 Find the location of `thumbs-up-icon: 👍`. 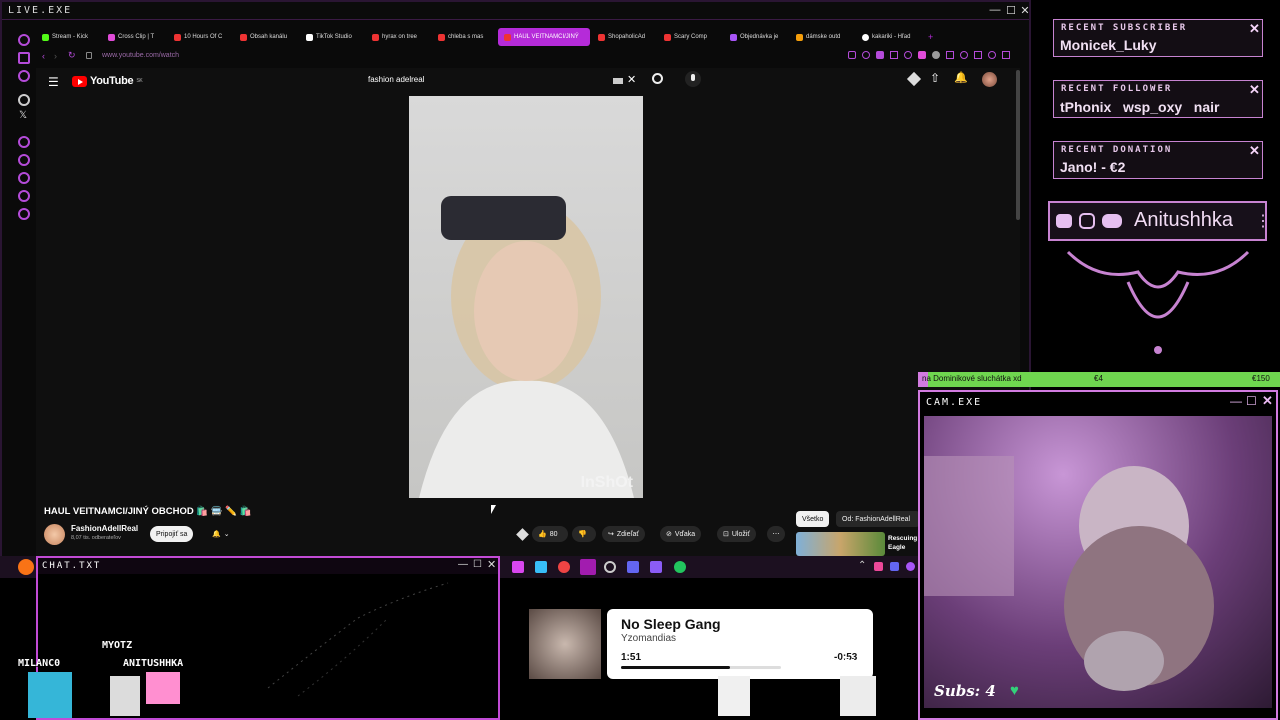

thumbs-up-icon: 👍 is located at coordinates (542, 534).